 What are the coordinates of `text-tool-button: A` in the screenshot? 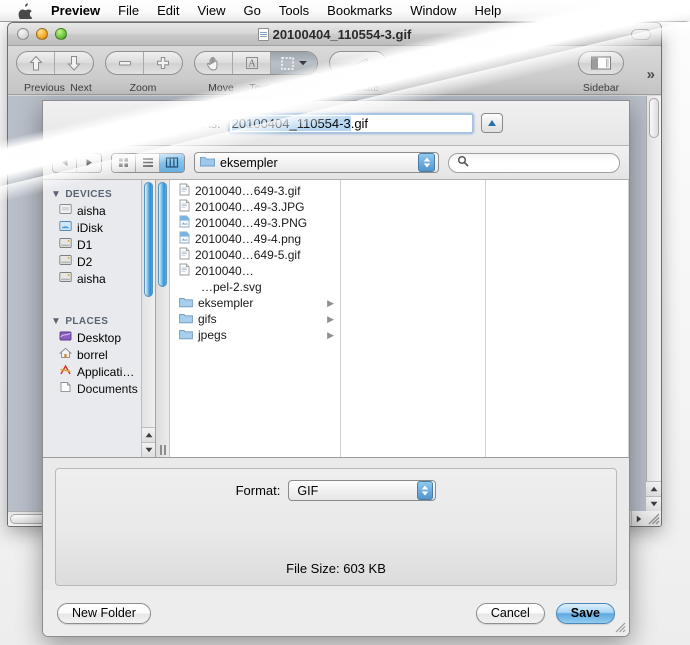 It's located at (252, 63).